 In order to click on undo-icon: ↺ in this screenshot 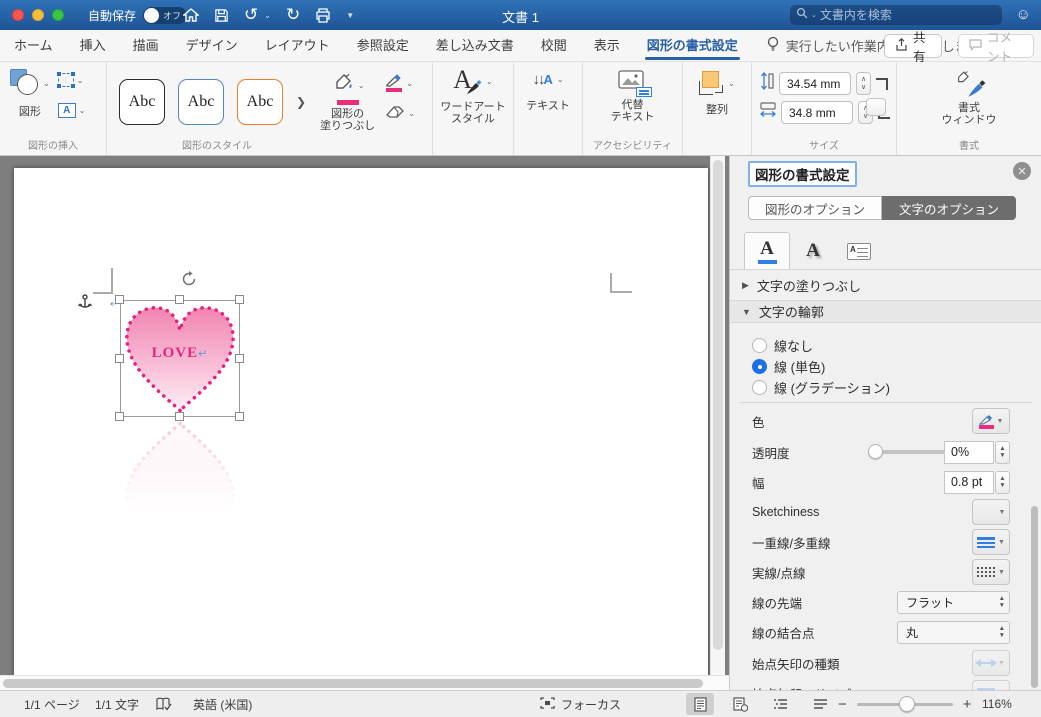, I will do `click(251, 15)`.